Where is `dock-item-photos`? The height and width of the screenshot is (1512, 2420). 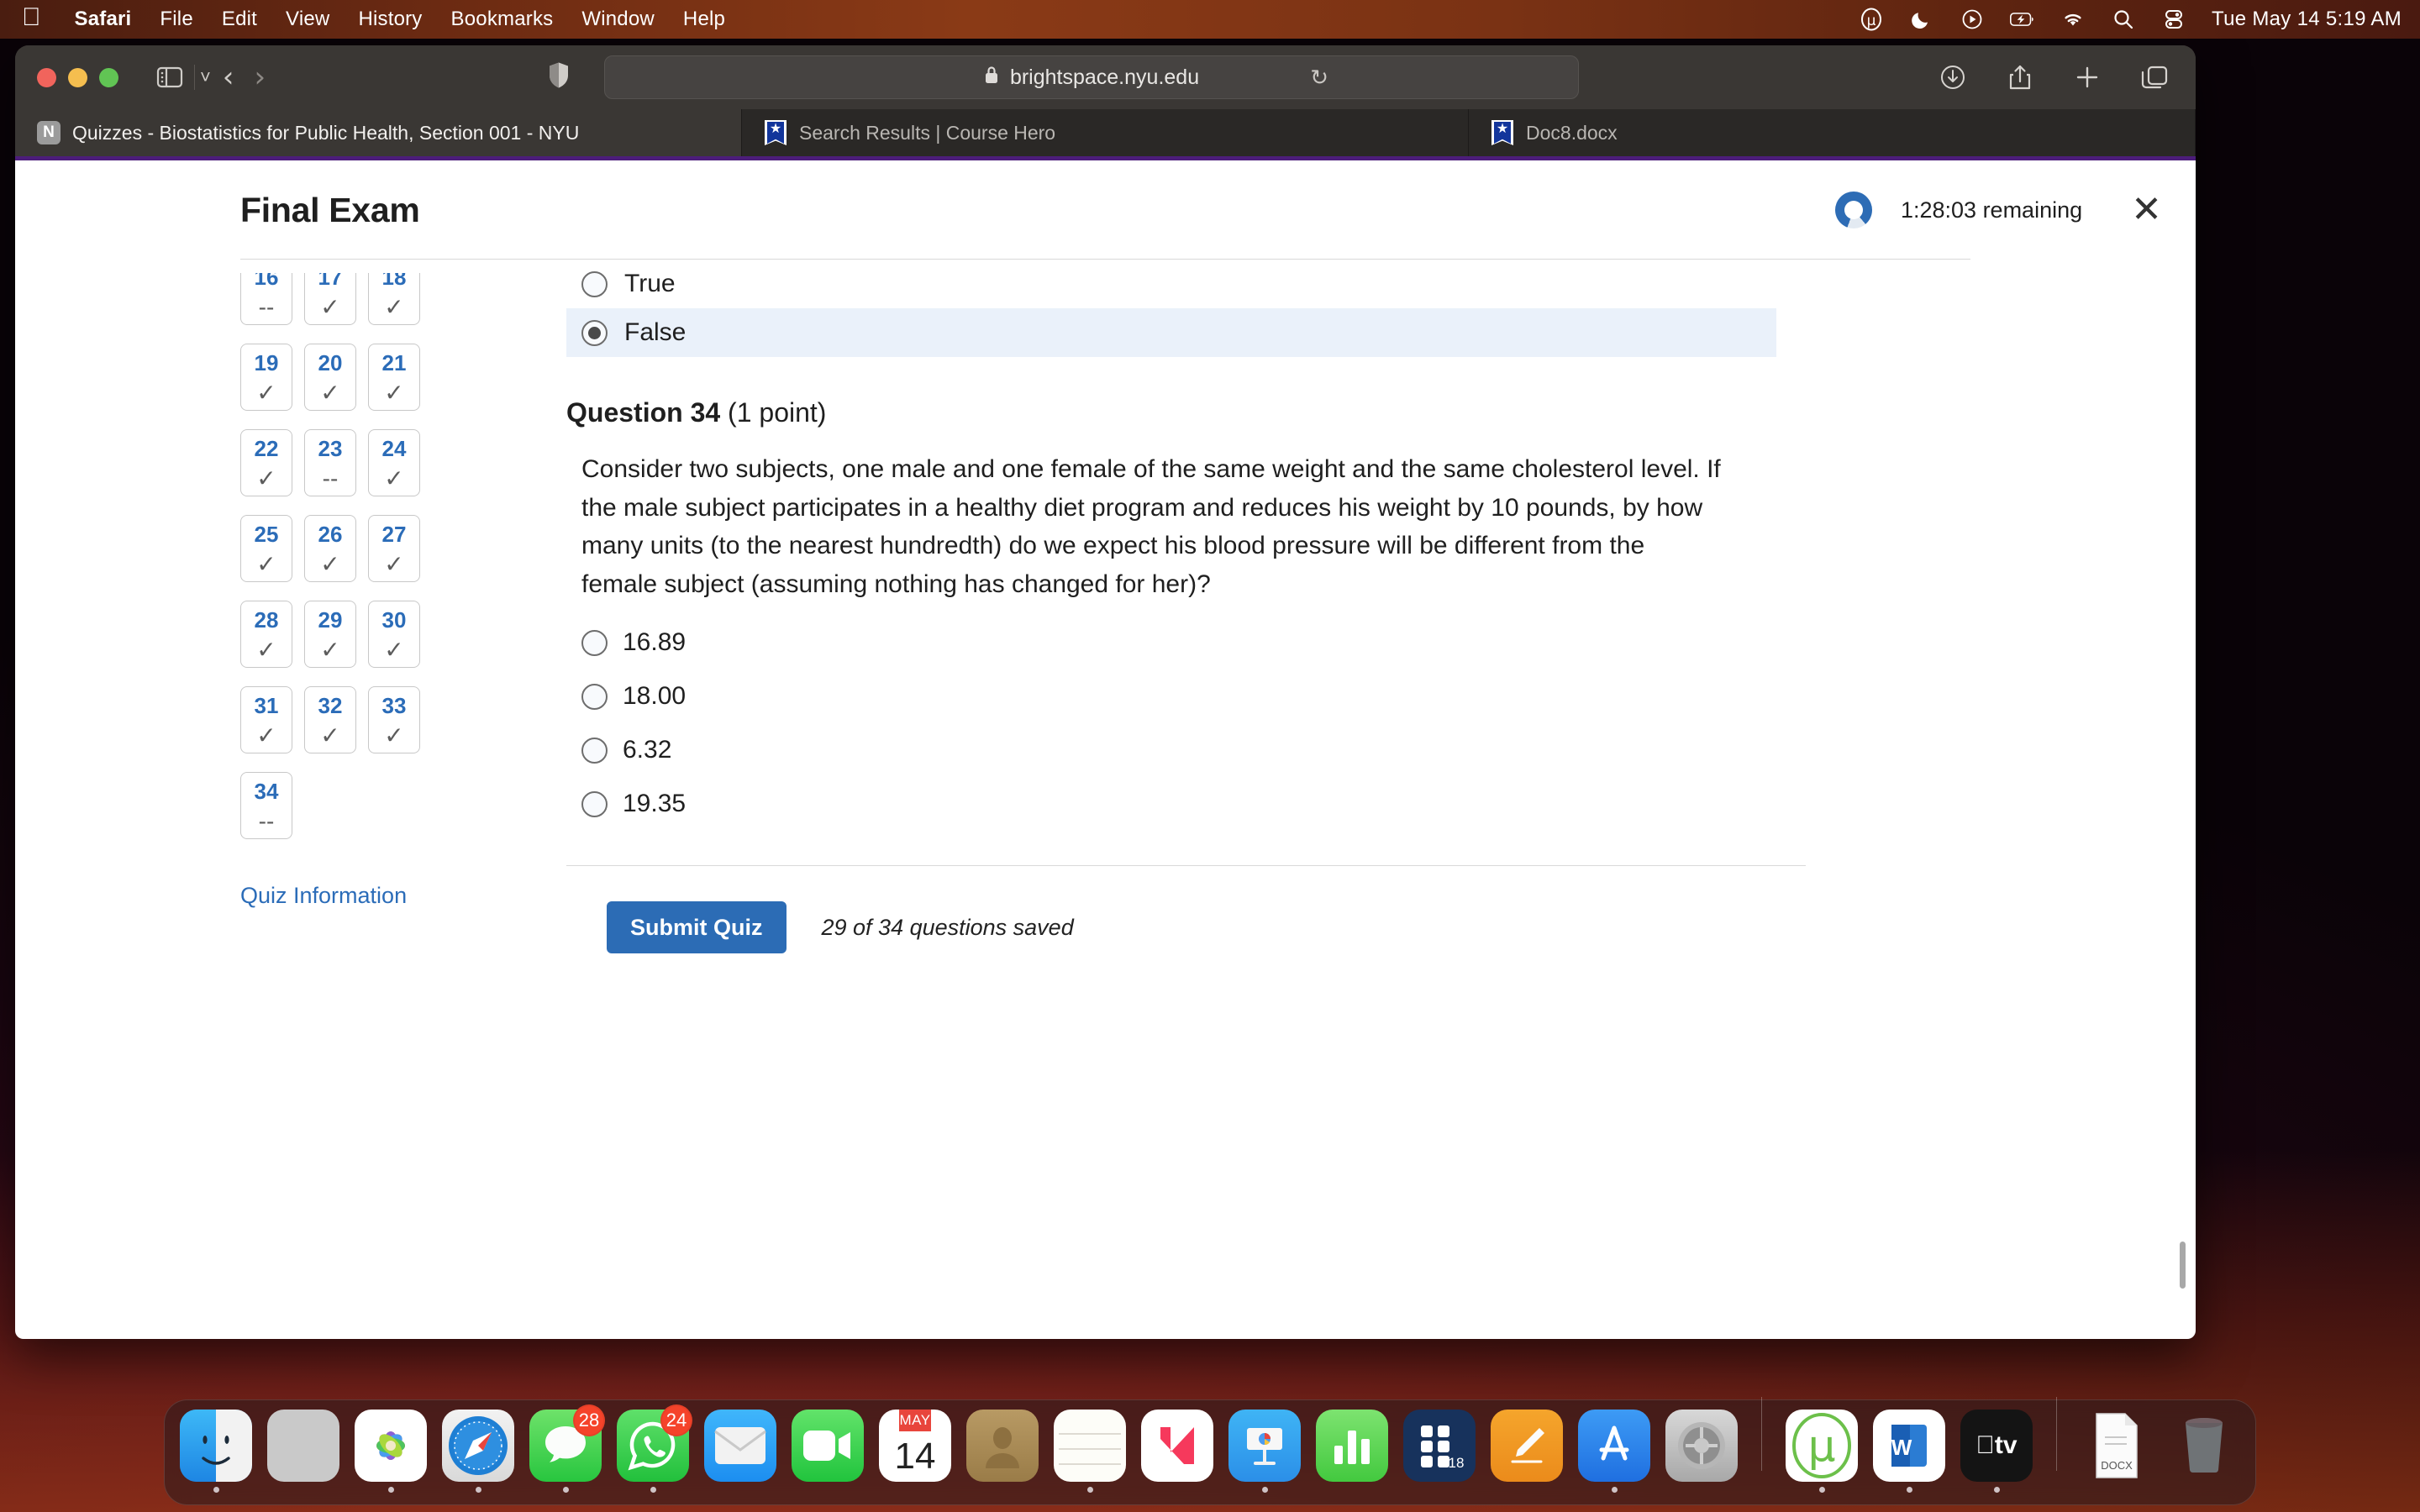
dock-item-photos is located at coordinates (391, 1451).